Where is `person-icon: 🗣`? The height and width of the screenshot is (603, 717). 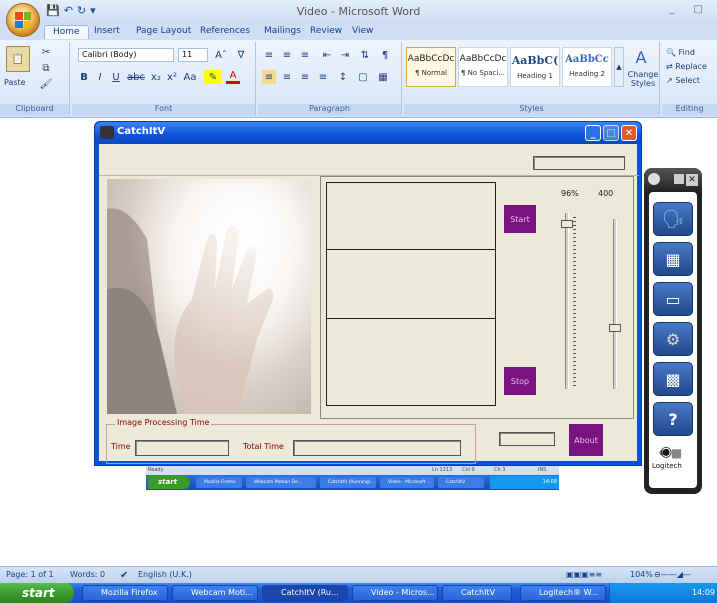 person-icon: 🗣 is located at coordinates (673, 219).